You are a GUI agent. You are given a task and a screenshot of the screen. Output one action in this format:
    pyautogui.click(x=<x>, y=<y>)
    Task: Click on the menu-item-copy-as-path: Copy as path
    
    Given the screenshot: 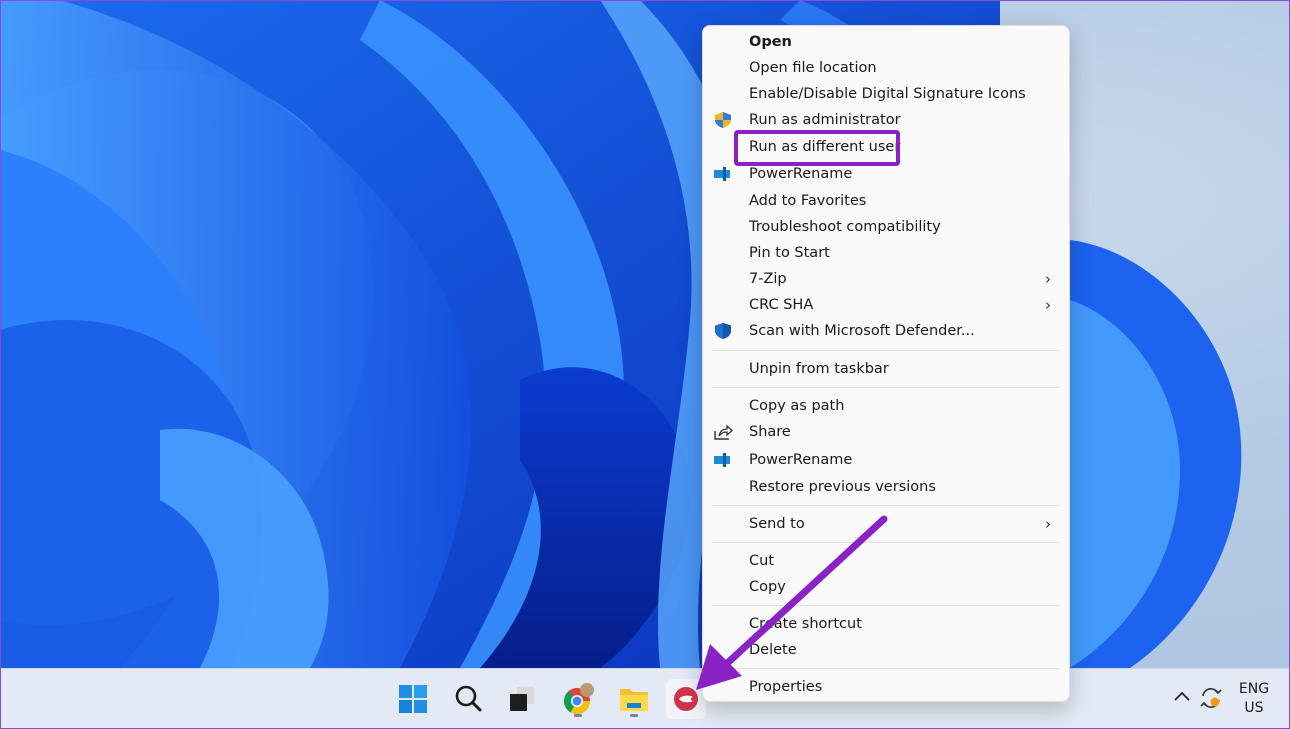 What is the action you would take?
    pyautogui.click(x=886, y=406)
    